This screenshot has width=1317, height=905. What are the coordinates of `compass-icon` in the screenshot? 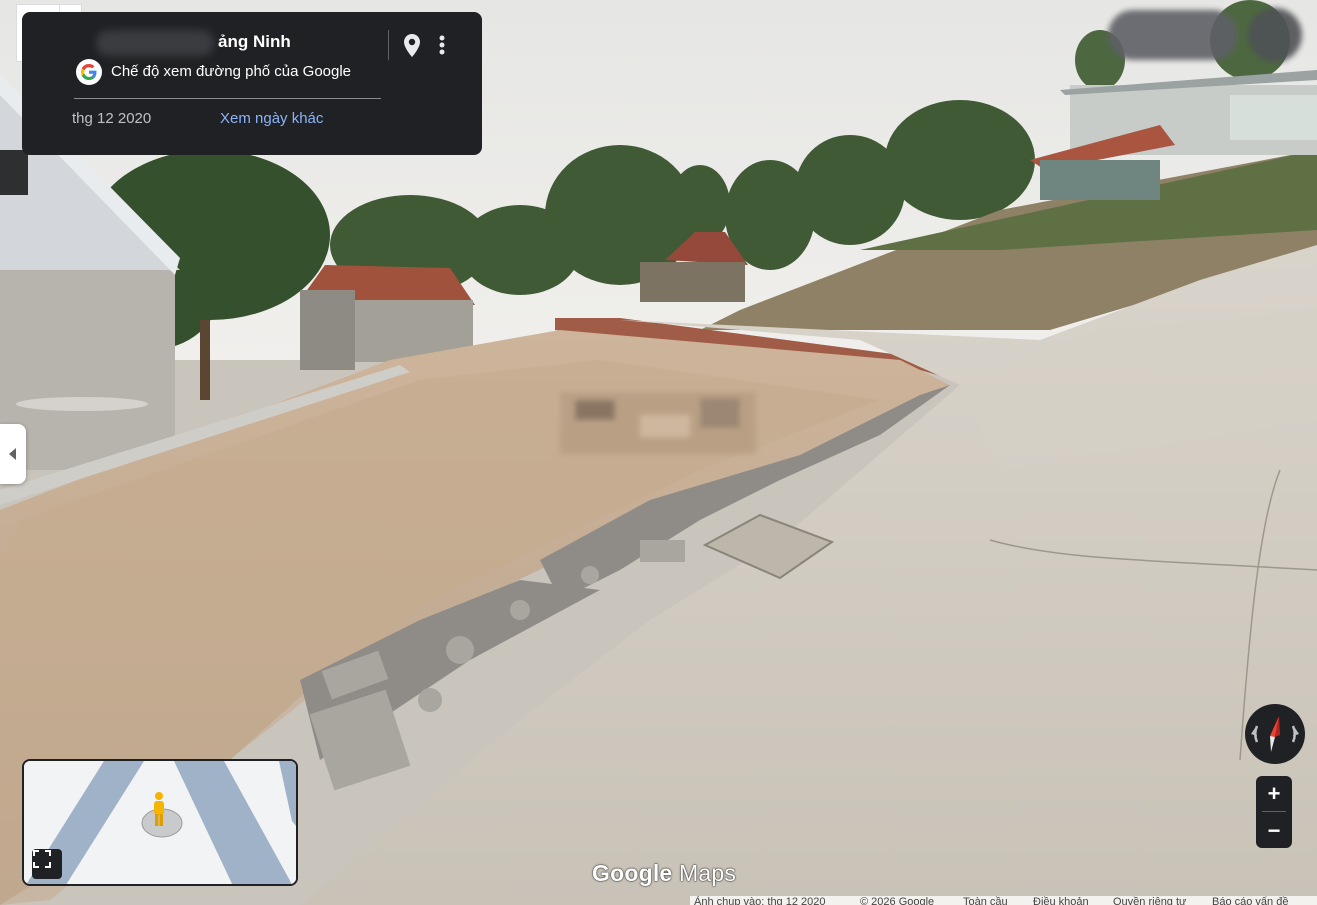 It's located at (1275, 734).